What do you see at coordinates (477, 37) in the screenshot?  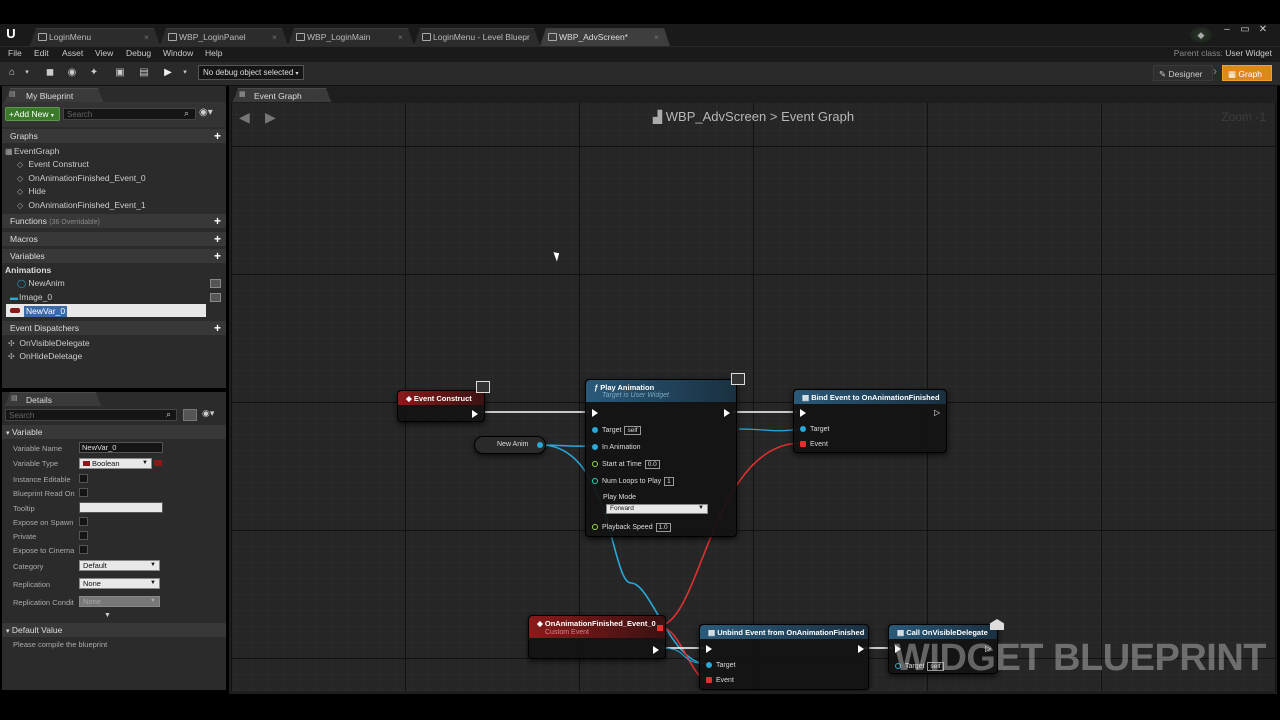 I see `tab-level-blueprint: LoginMenu - Level Bluepr ×` at bounding box center [477, 37].